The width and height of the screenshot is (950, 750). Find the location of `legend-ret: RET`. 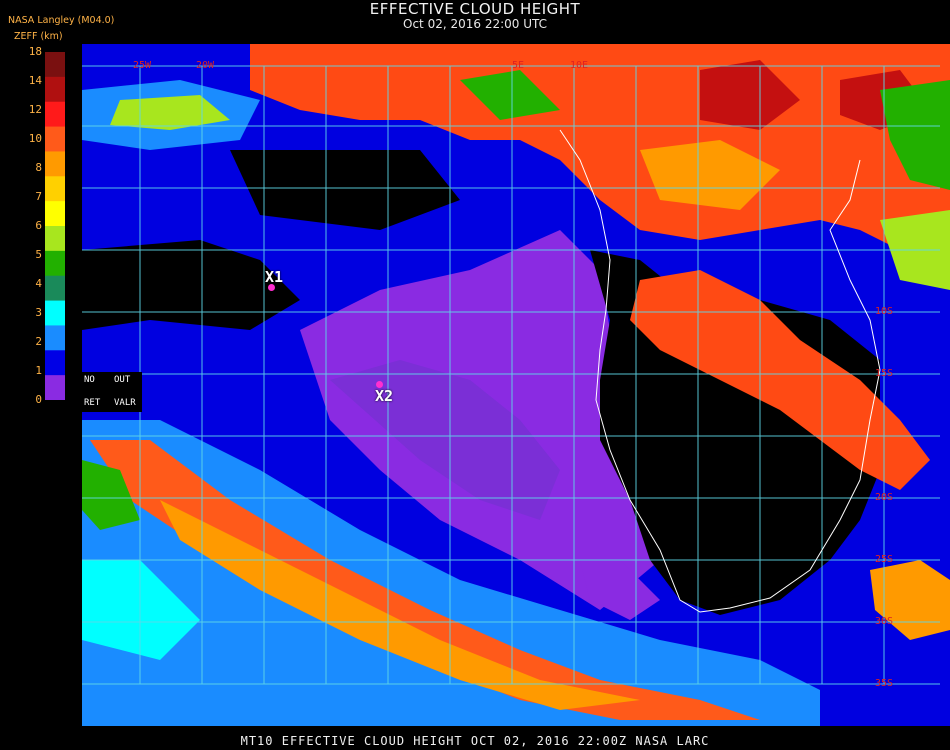

legend-ret: RET is located at coordinates (92, 403).